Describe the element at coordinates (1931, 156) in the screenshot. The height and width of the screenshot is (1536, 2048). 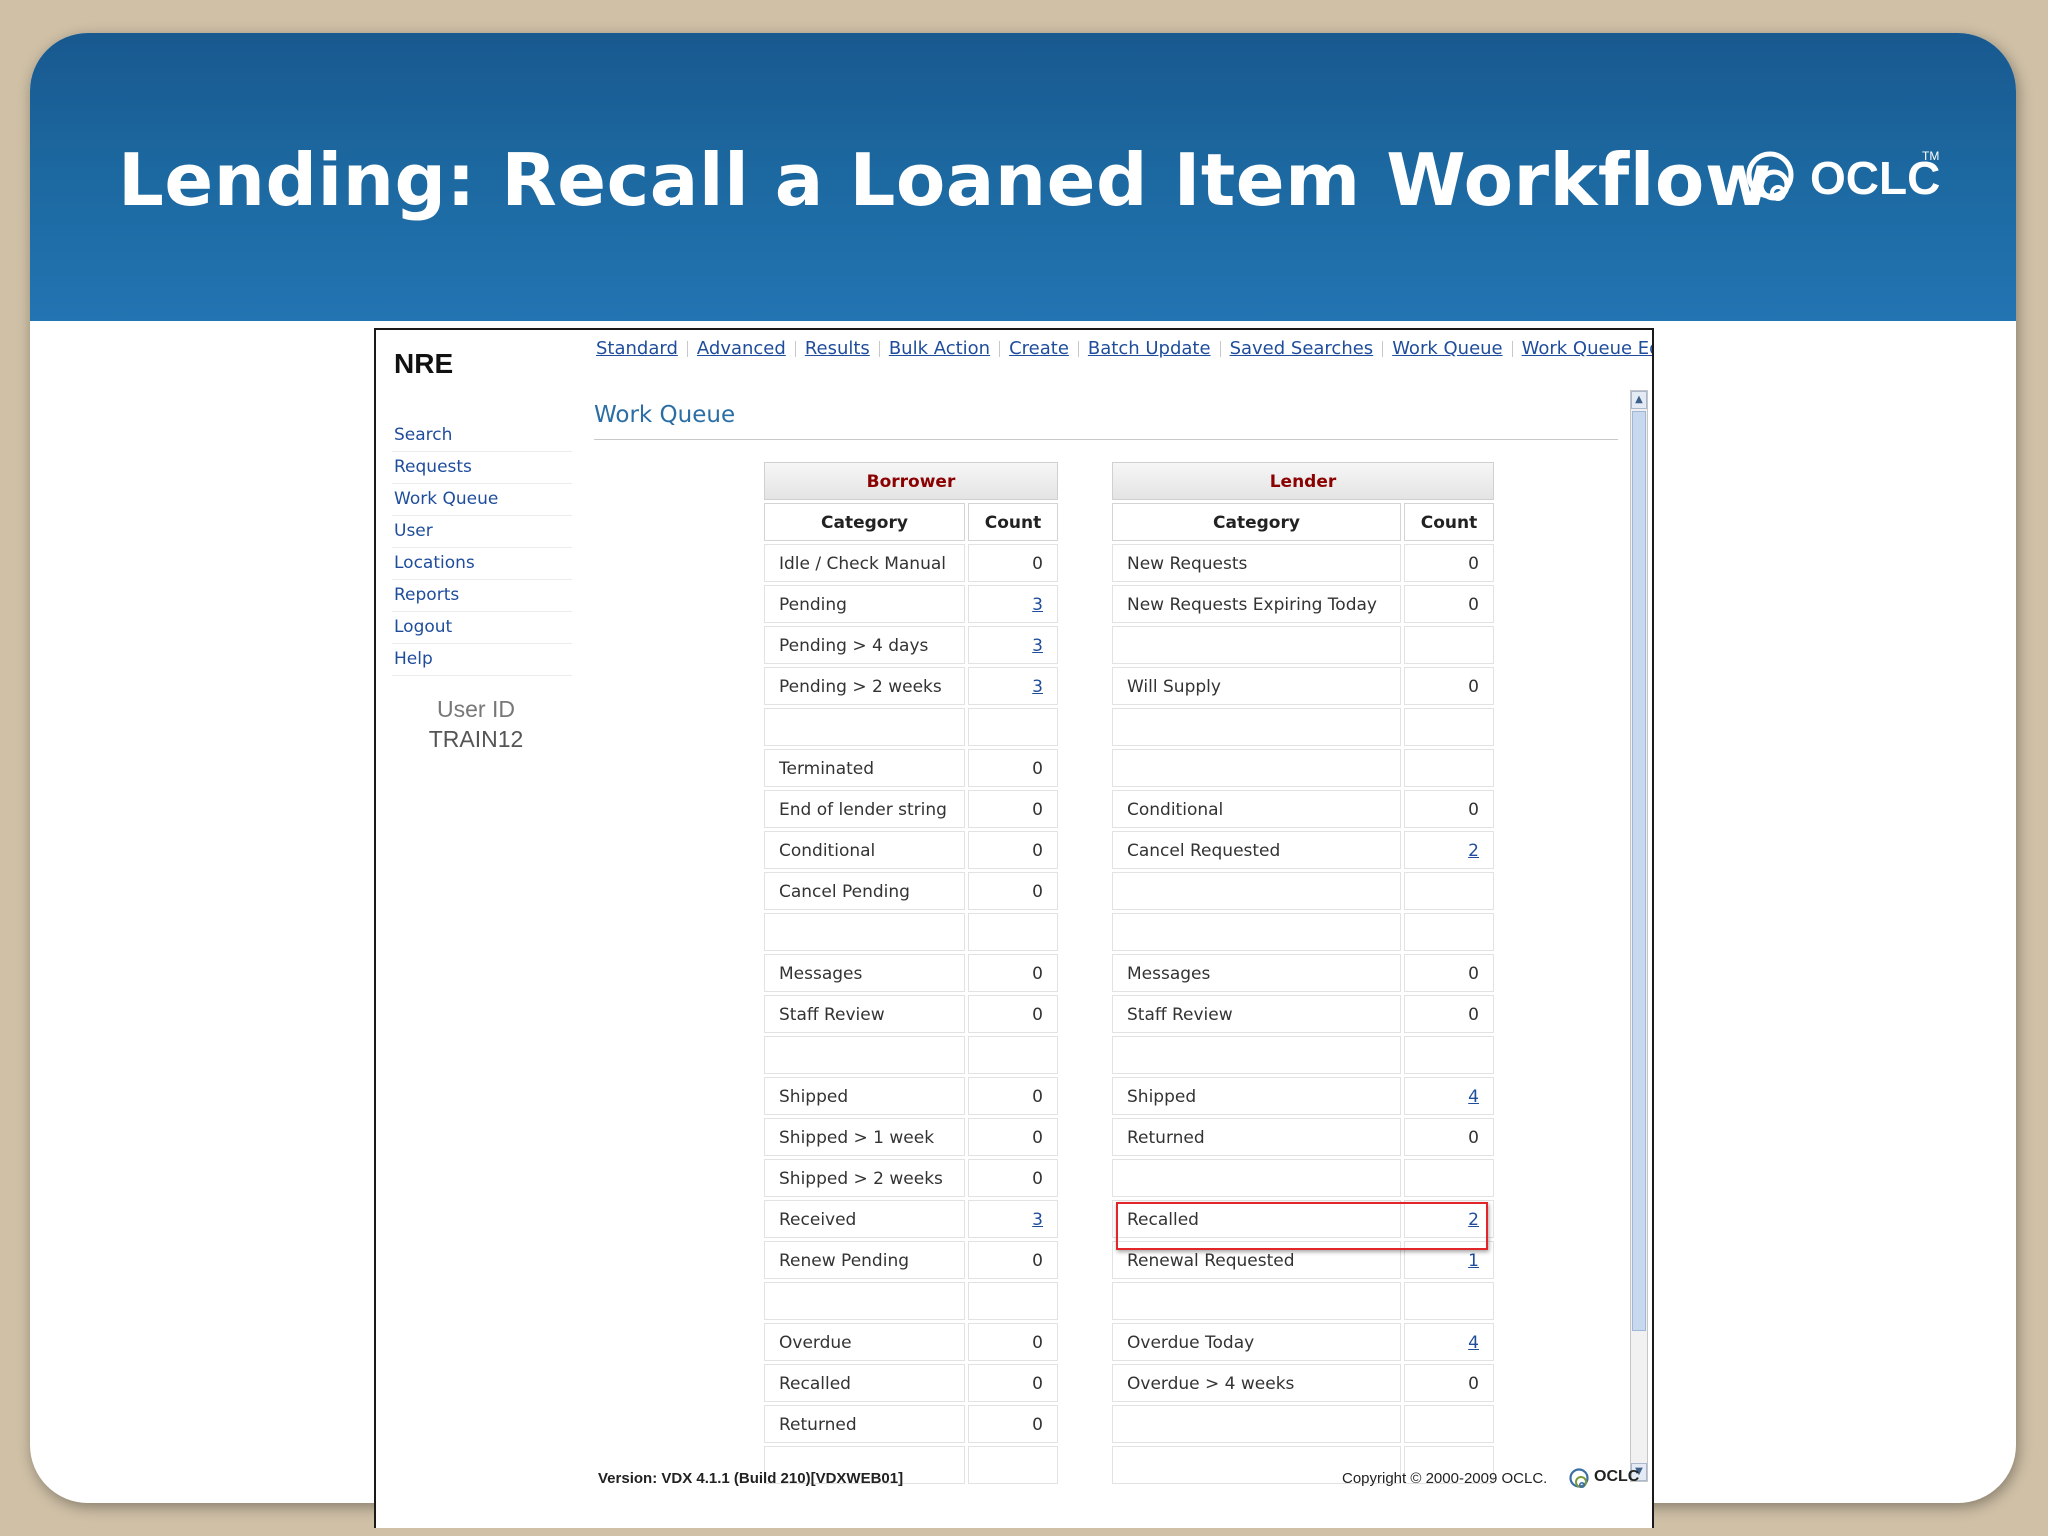
I see `trademark-mark: TM` at that location.